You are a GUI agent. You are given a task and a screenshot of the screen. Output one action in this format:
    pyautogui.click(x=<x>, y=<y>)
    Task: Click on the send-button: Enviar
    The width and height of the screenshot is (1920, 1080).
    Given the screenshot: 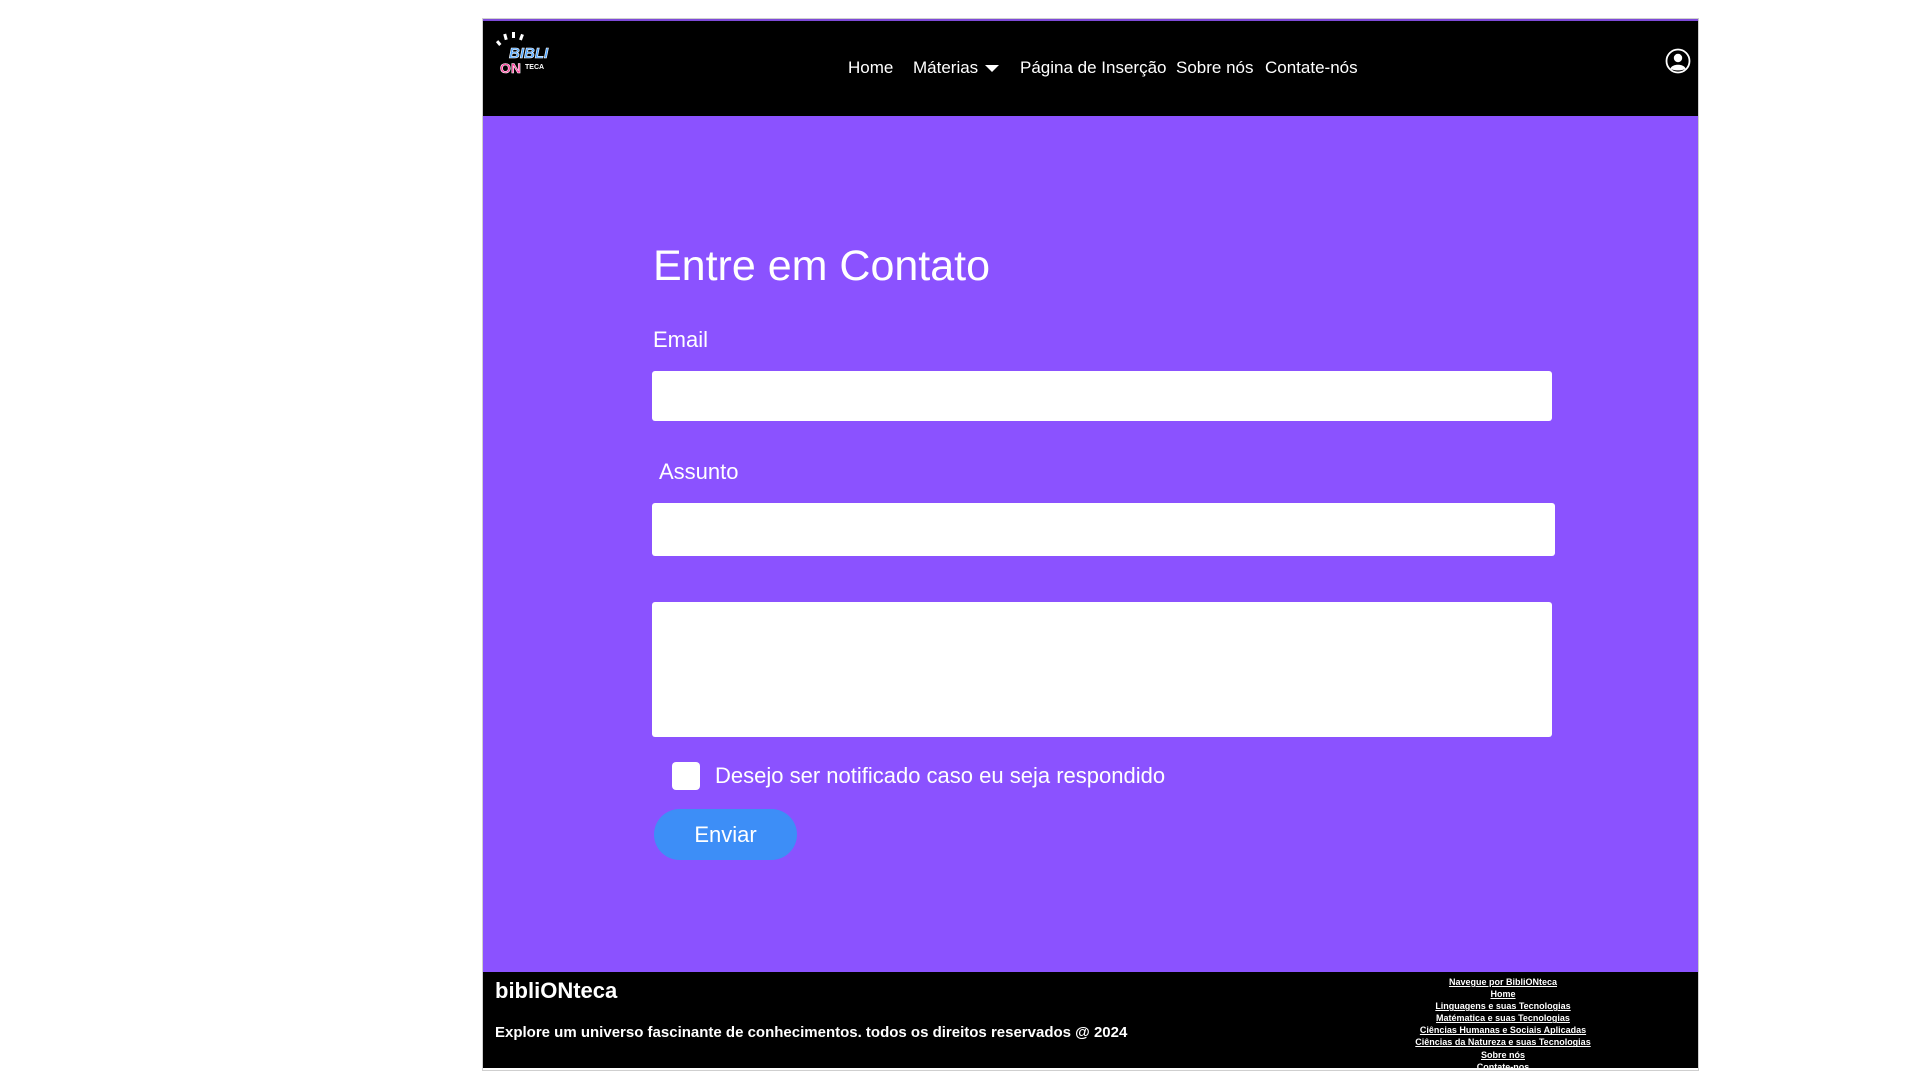 What is the action you would take?
    pyautogui.click(x=725, y=834)
    